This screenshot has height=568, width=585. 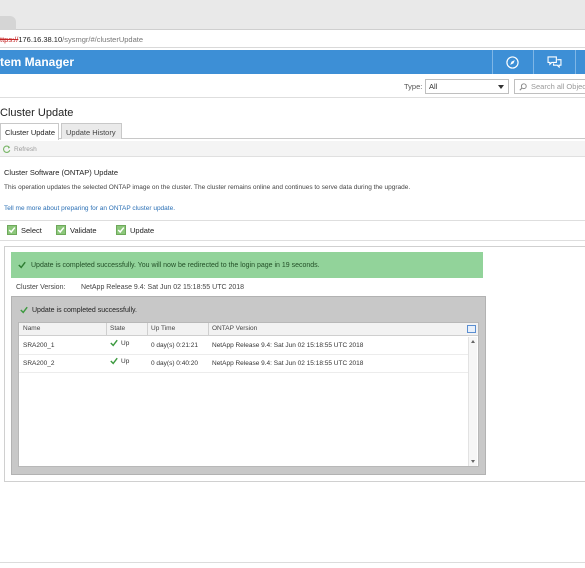 I want to click on refresh-button: Refresh, so click(x=20, y=149).